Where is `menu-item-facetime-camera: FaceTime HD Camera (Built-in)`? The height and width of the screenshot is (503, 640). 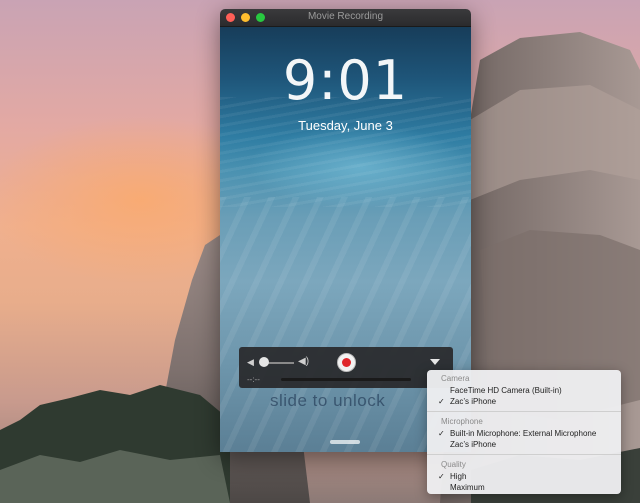 menu-item-facetime-camera: FaceTime HD Camera (Built-in) is located at coordinates (506, 390).